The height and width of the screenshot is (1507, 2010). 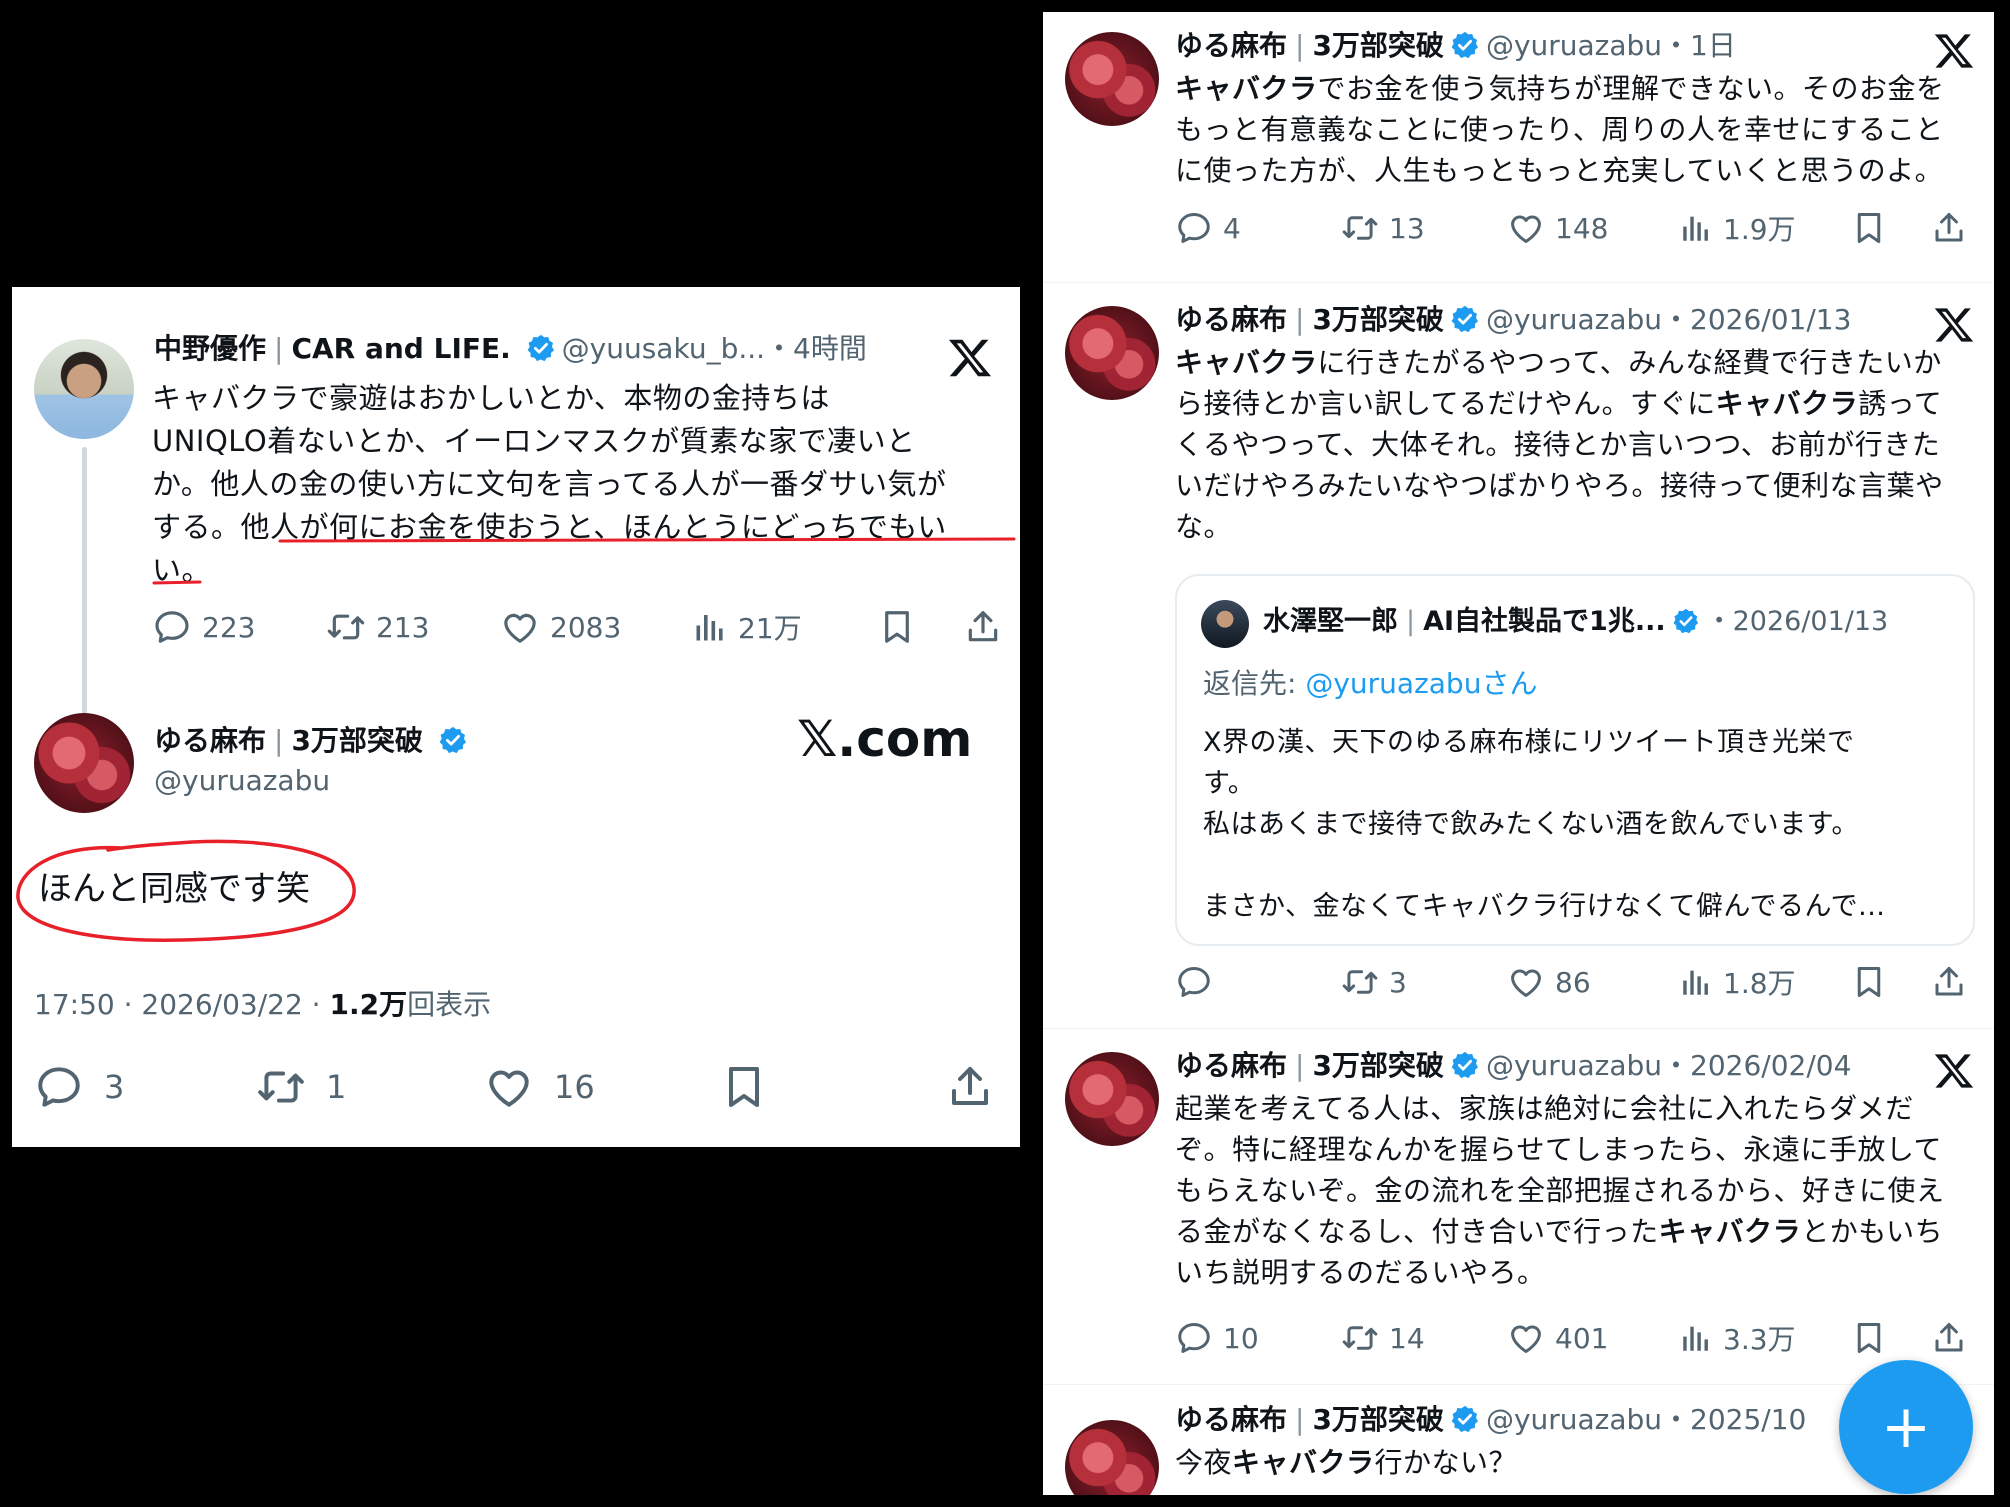 I want to click on display-name: 水澤堅一郎, so click(x=1330, y=621).